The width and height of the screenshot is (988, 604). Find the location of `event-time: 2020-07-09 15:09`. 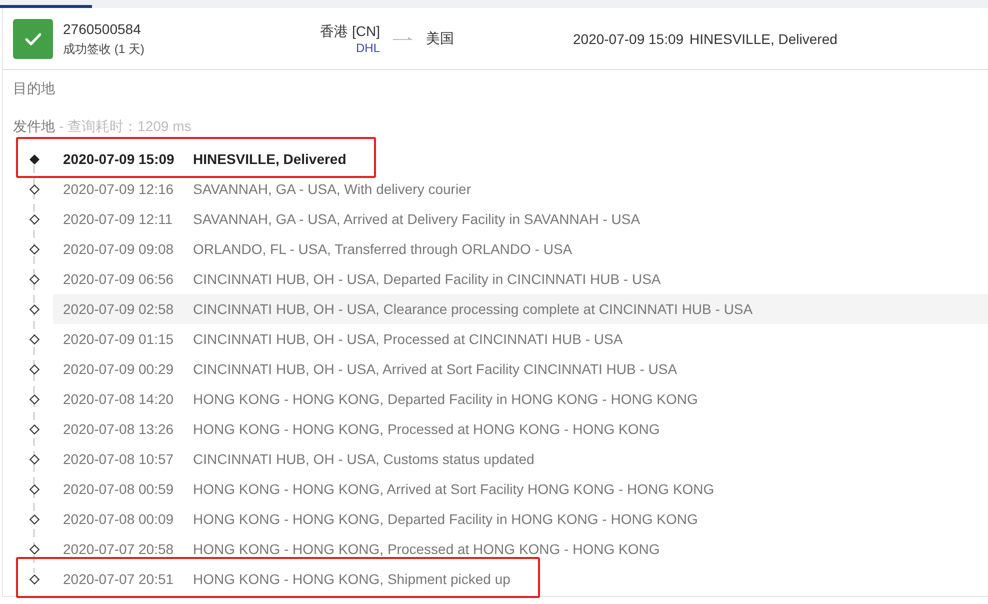

event-time: 2020-07-09 15:09 is located at coordinates (119, 159).